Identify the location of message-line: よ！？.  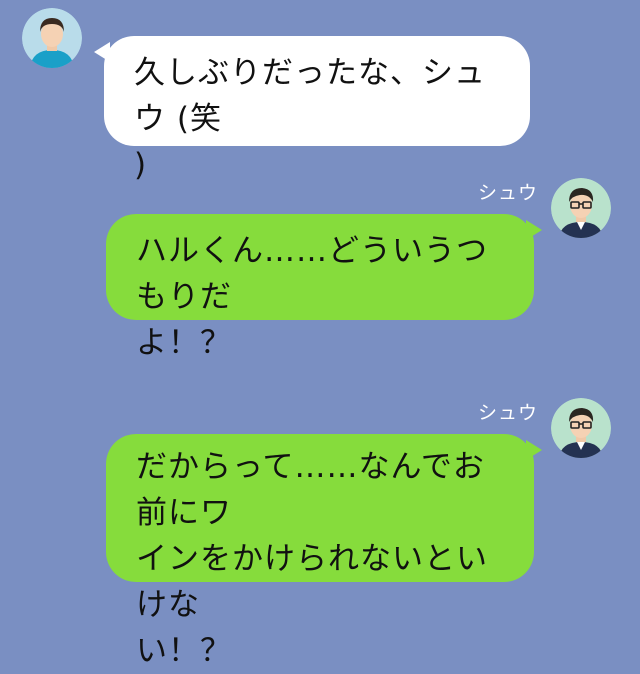
(184, 343).